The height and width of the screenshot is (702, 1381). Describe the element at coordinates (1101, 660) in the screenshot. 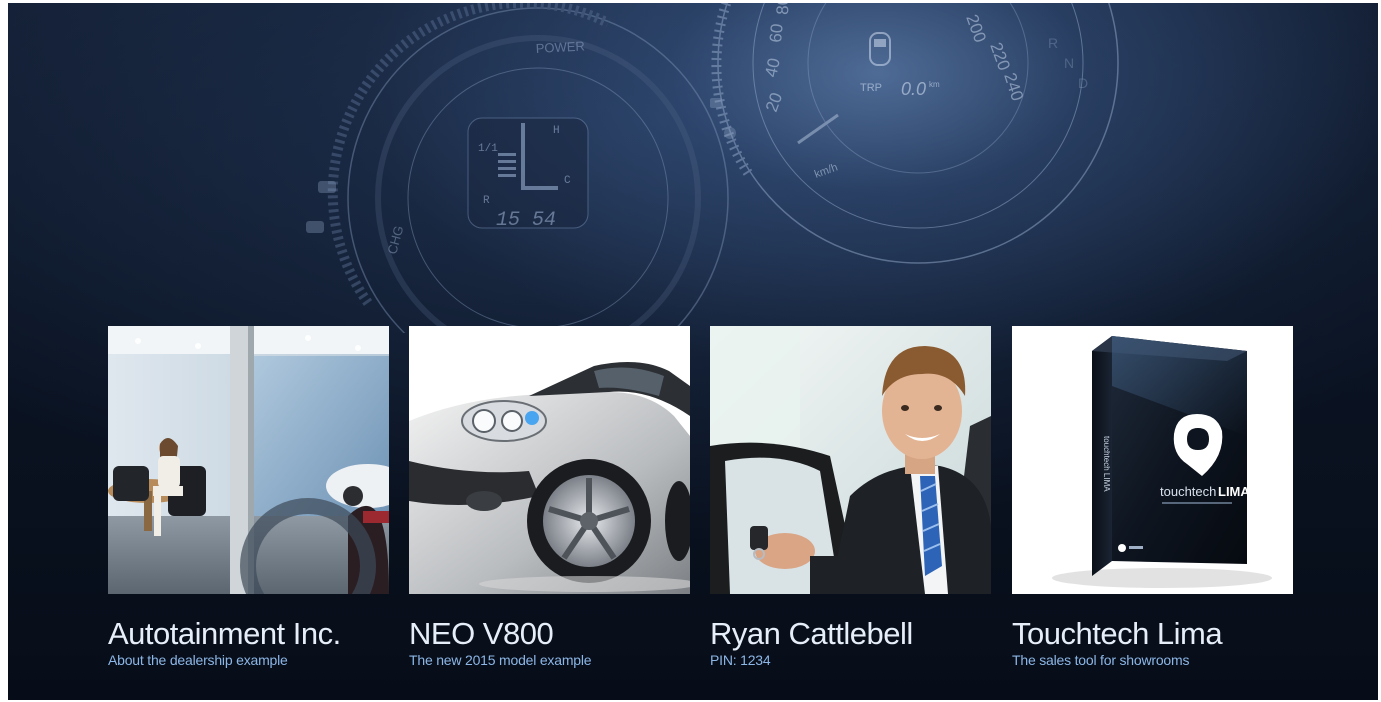

I see `card-subtitle: The sales tool for showrooms` at that location.